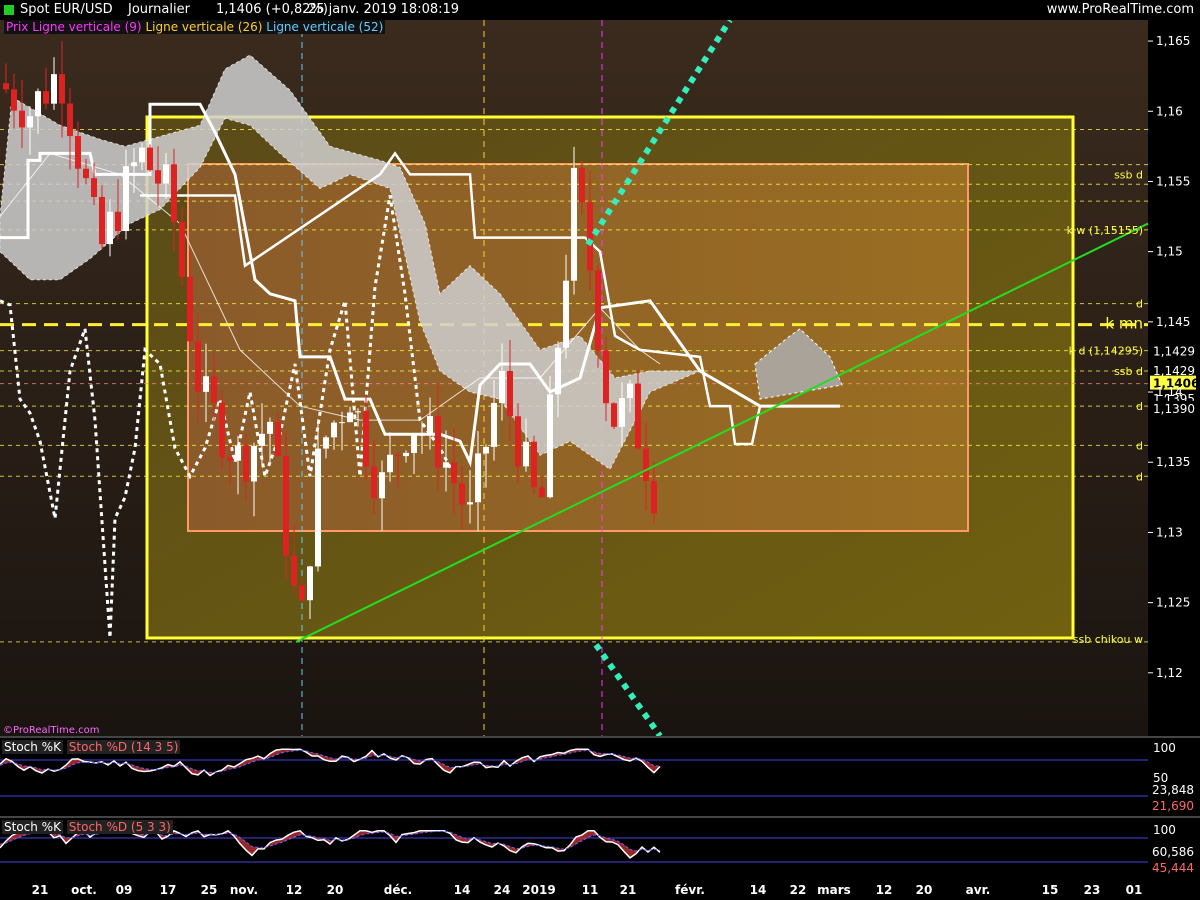 The height and width of the screenshot is (900, 1200). I want to click on x-tick-label: 01, so click(1134, 890).